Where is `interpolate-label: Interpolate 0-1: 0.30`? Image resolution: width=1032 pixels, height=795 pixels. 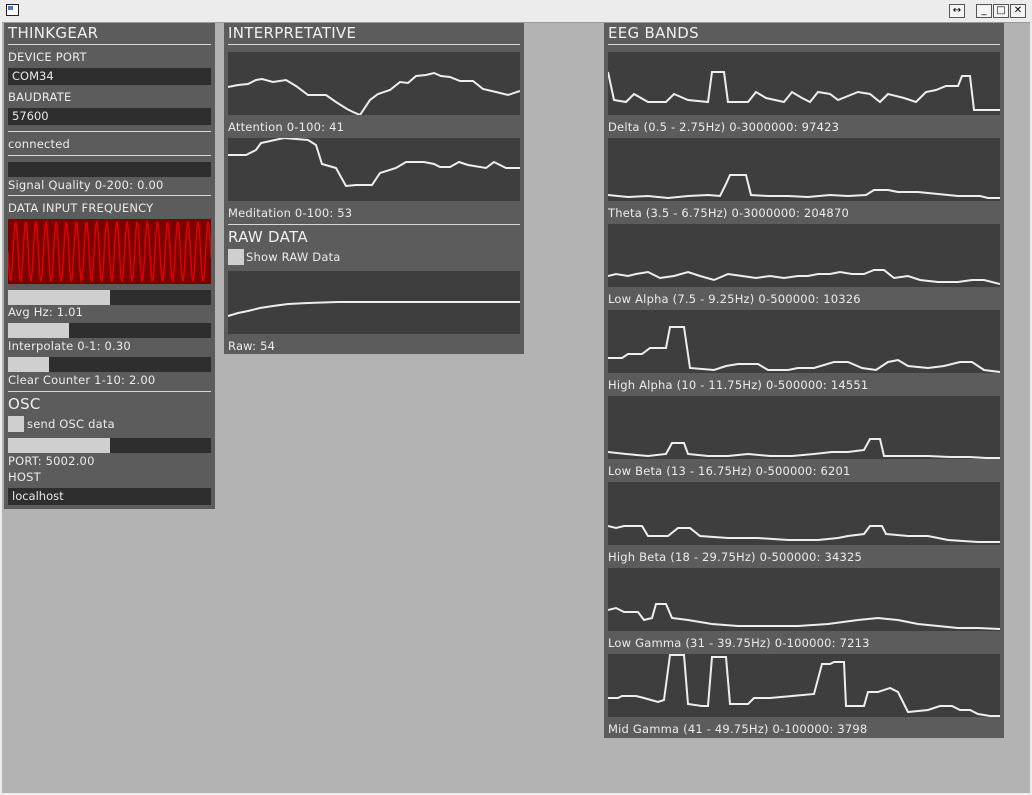
interpolate-label: Interpolate 0-1: 0.30 is located at coordinates (69, 346).